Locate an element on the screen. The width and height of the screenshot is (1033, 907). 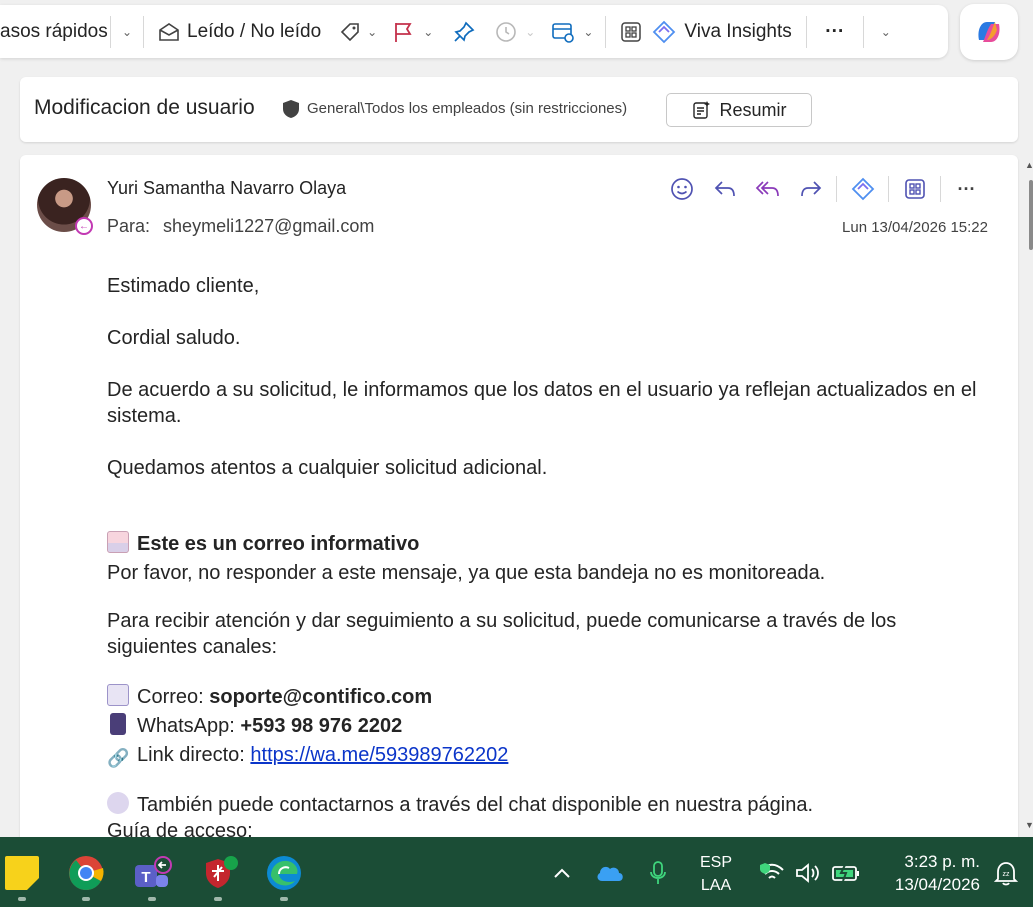
pin-button is located at coordinates (454, 32).